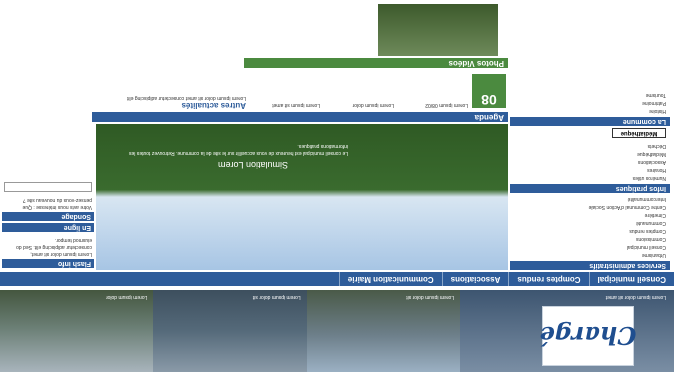  Describe the element at coordinates (48, 263) in the screenshot. I see `flash-info-heading: Flash info` at that location.